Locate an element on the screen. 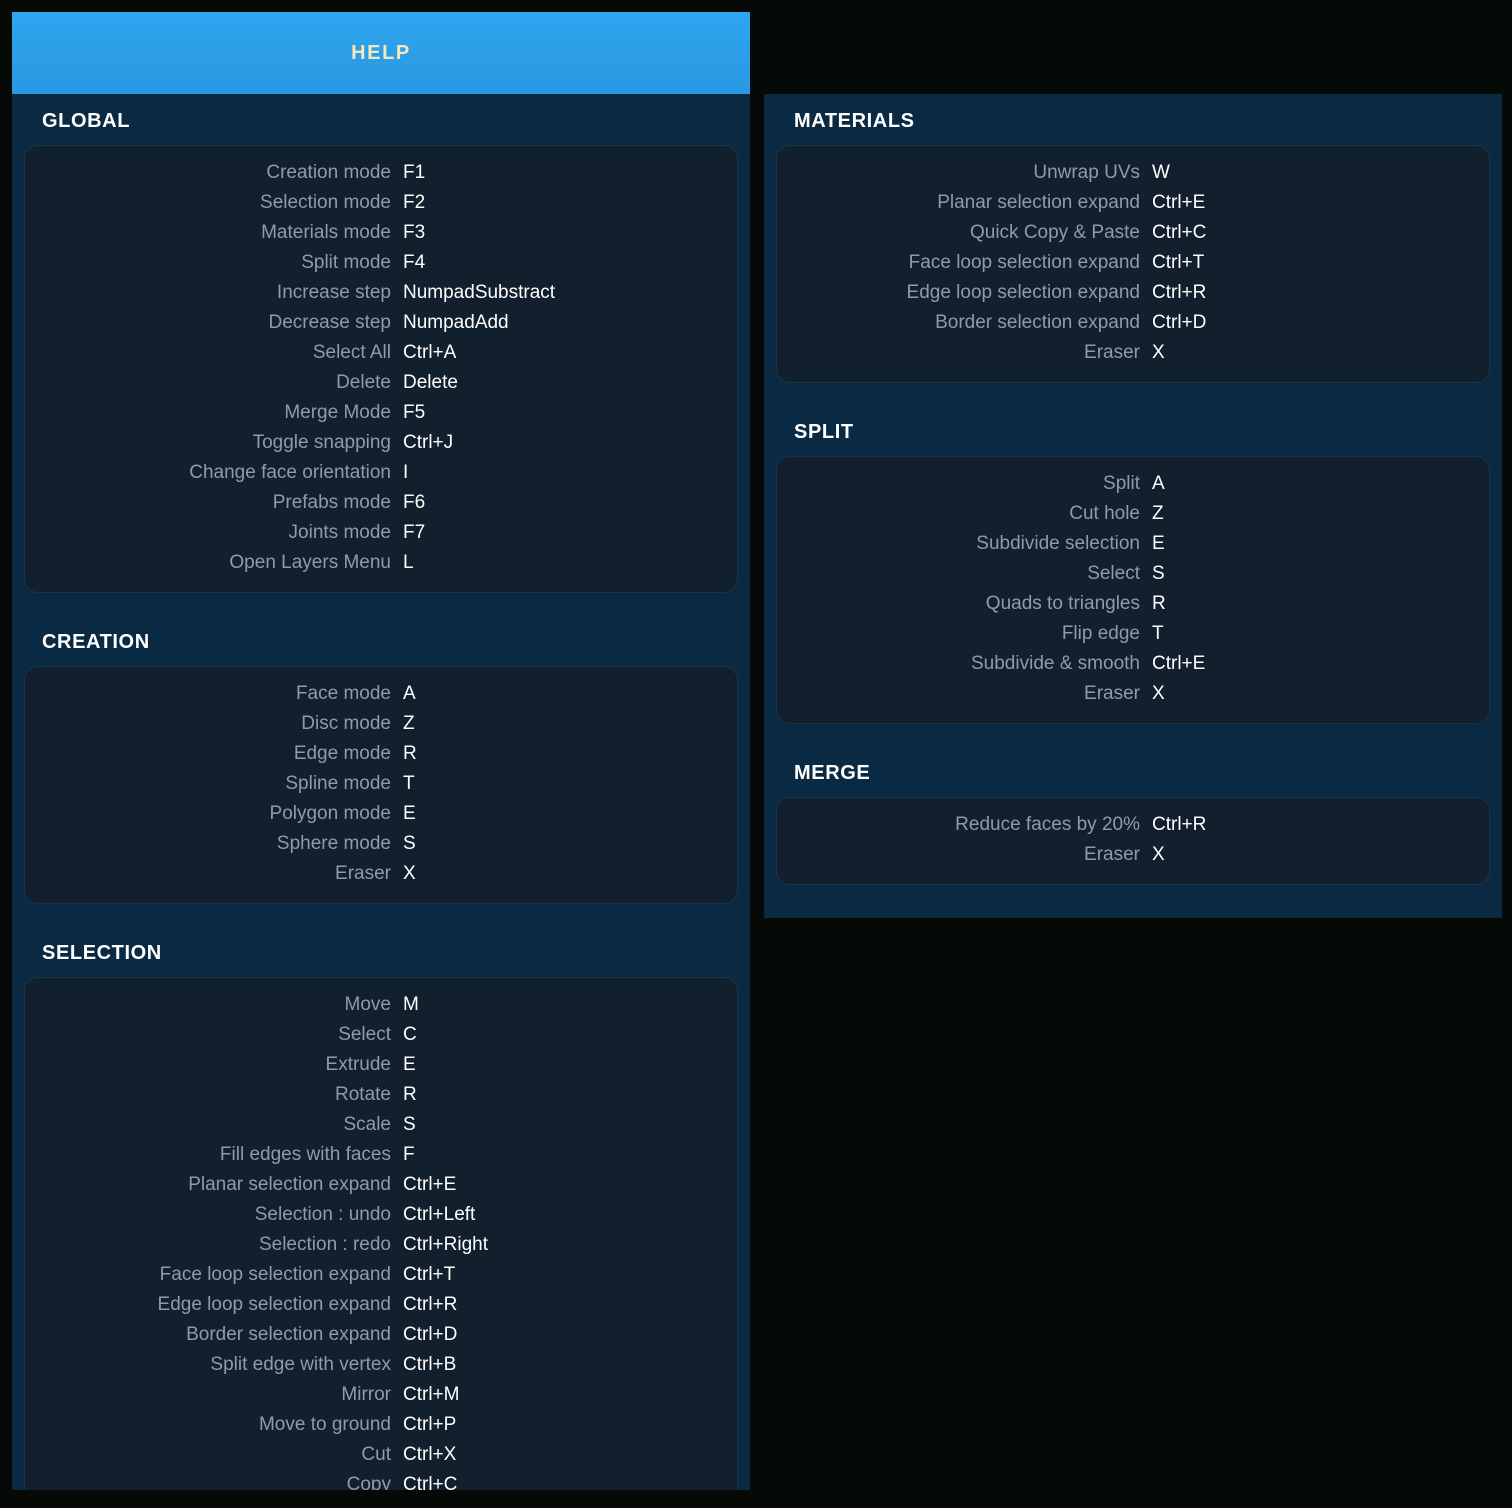 Image resolution: width=1512 pixels, height=1508 pixels. shortcut-row: Selection : undo Ctrl+Left is located at coordinates (381, 1215).